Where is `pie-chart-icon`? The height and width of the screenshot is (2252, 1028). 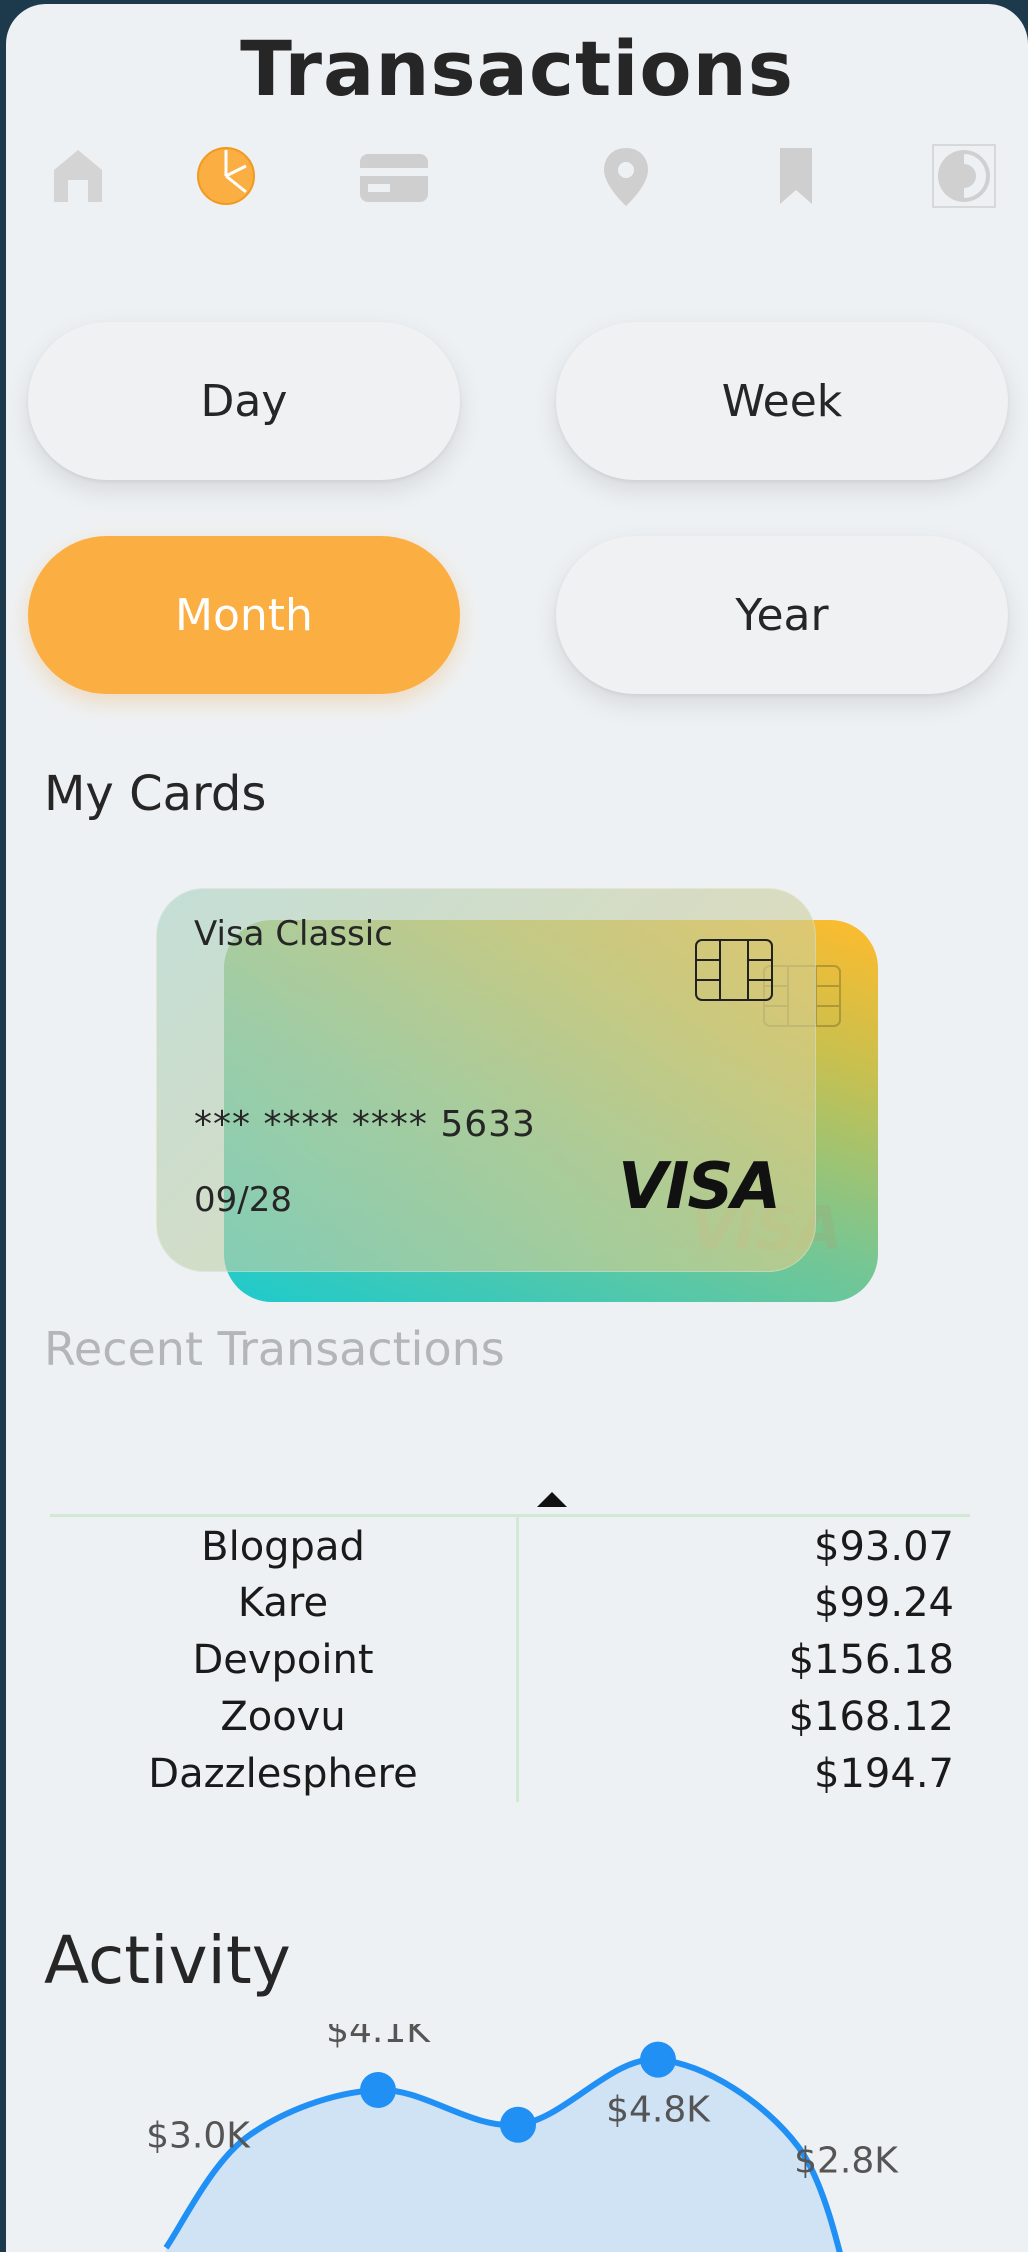 pie-chart-icon is located at coordinates (226, 176).